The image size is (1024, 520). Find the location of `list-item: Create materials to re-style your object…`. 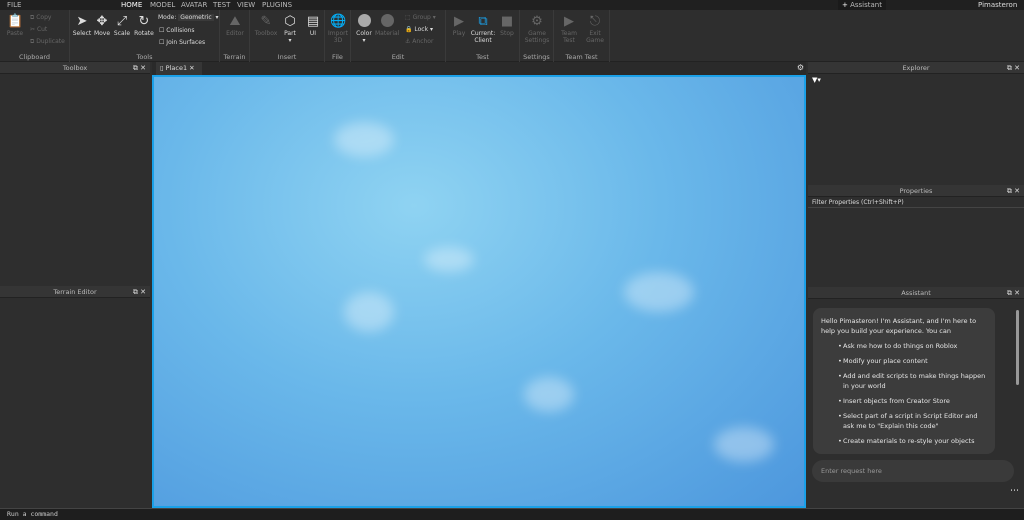

list-item: Create materials to re-style your object… is located at coordinates (912, 441).